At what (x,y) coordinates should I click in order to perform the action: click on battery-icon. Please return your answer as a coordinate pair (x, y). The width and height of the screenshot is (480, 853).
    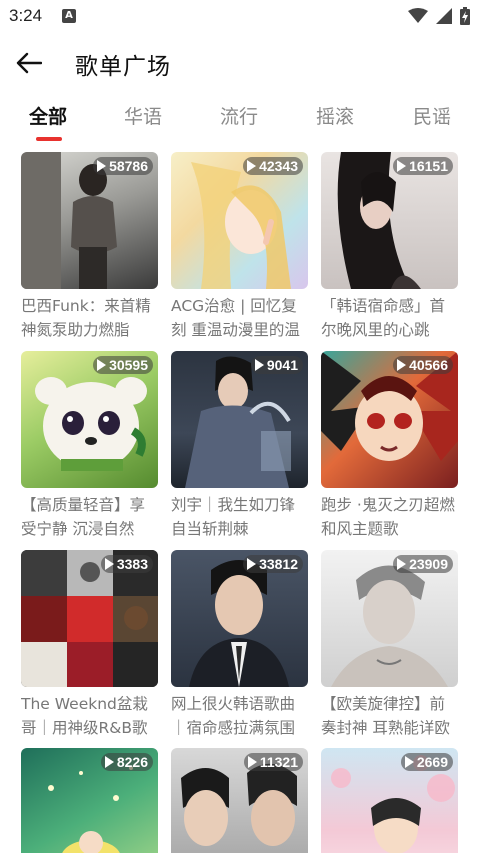
    Looking at the image, I should click on (465, 16).